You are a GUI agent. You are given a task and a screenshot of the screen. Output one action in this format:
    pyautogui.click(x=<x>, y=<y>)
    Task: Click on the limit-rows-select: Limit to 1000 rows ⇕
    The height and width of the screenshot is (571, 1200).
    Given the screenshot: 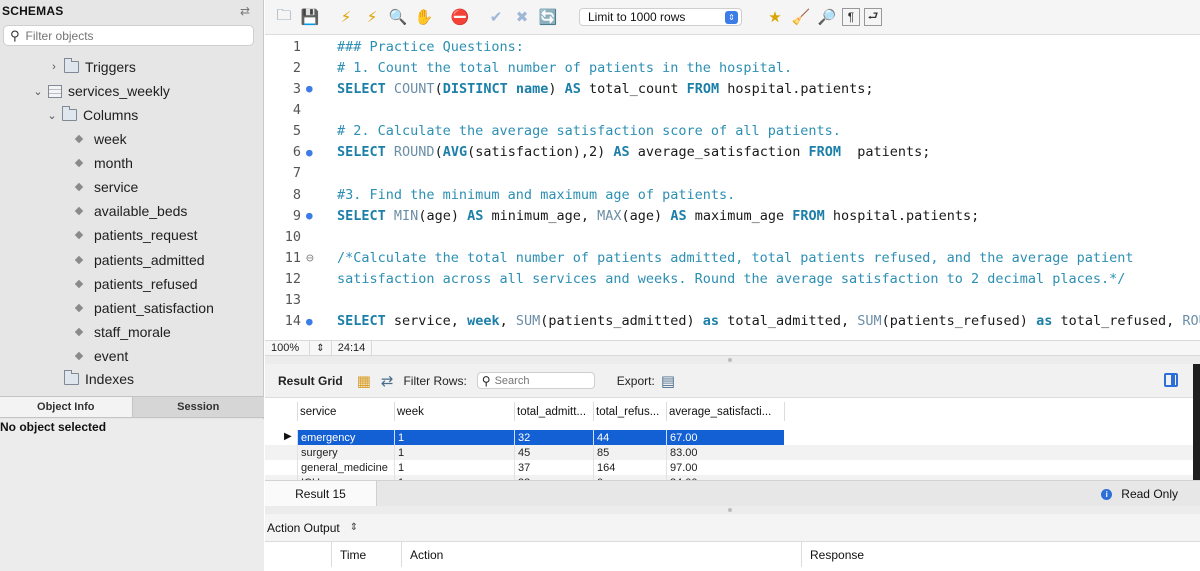 What is the action you would take?
    pyautogui.click(x=660, y=17)
    